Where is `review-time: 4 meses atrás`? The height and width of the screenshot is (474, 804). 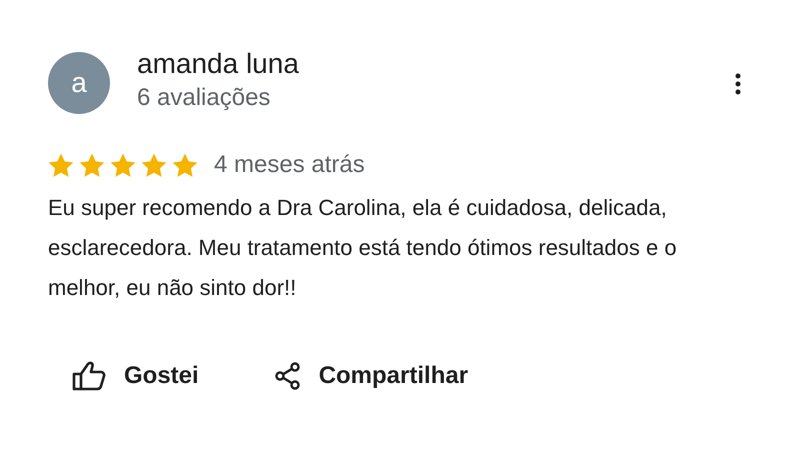 review-time: 4 meses atrás is located at coordinates (289, 165).